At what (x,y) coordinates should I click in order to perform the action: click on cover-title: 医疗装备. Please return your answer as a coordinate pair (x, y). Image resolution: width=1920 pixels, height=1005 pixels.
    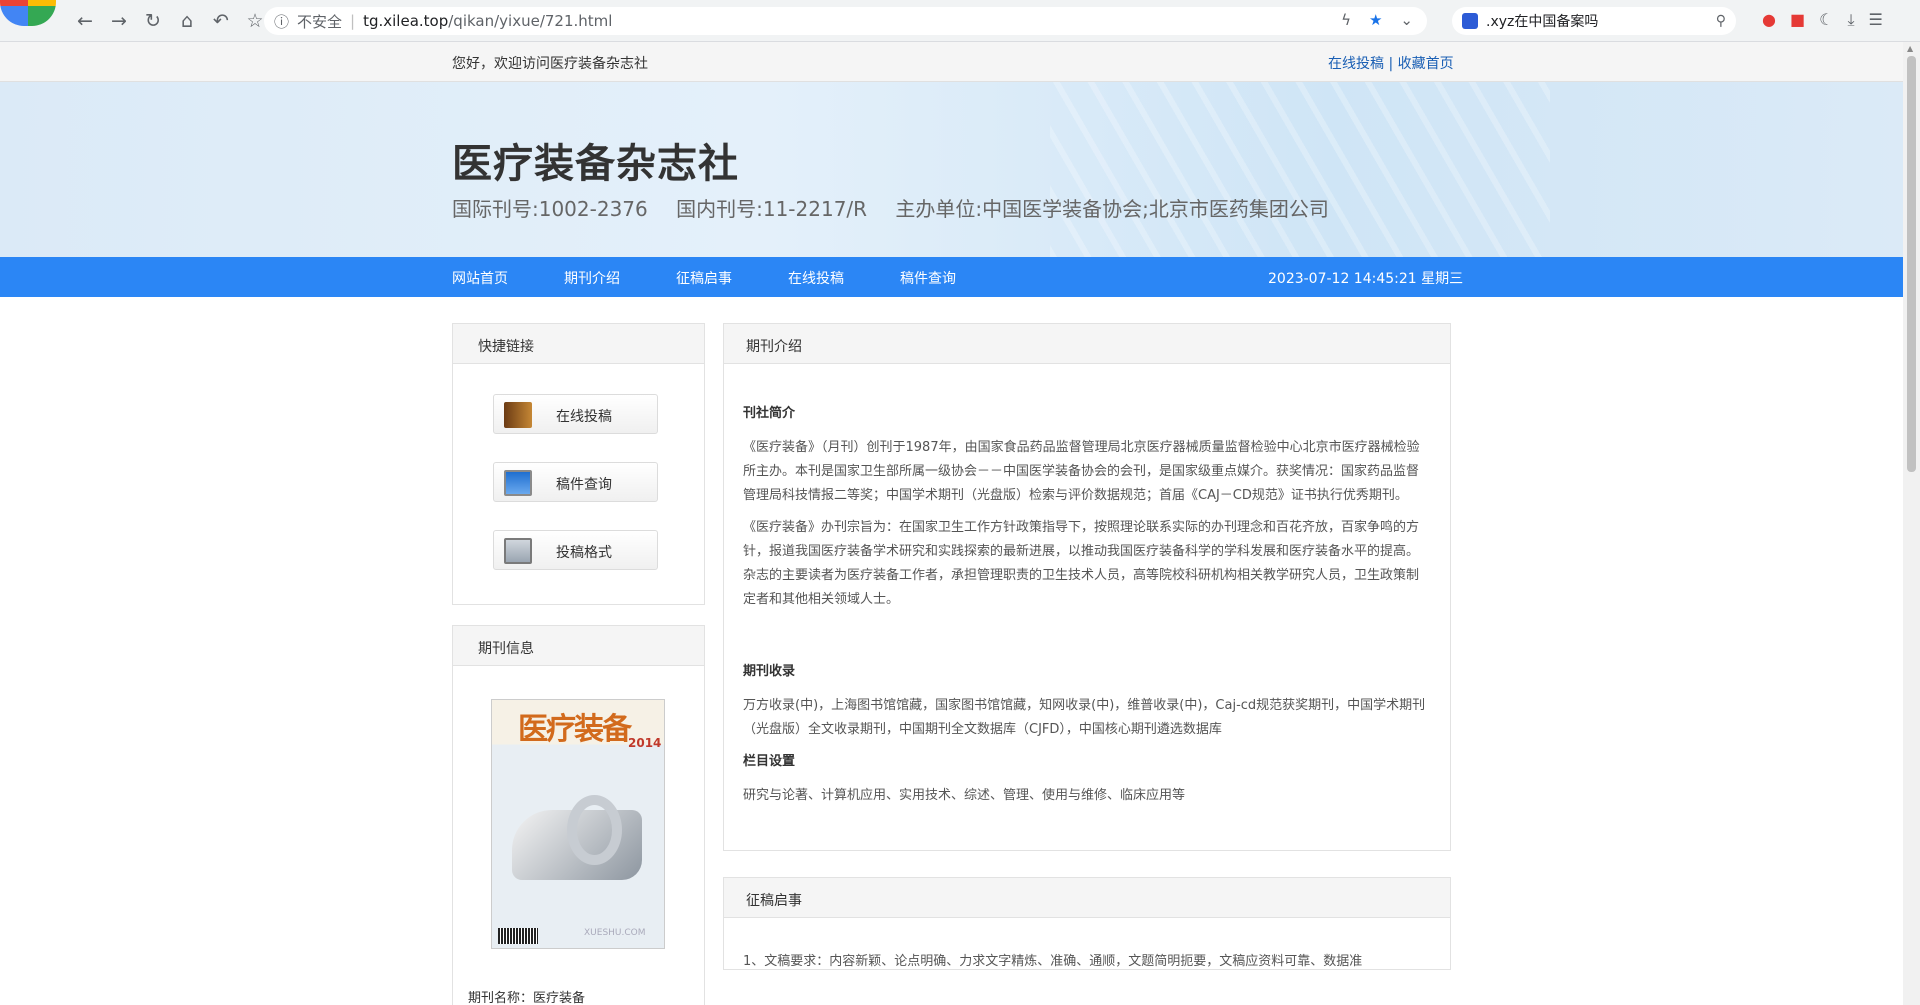
    Looking at the image, I should click on (575, 729).